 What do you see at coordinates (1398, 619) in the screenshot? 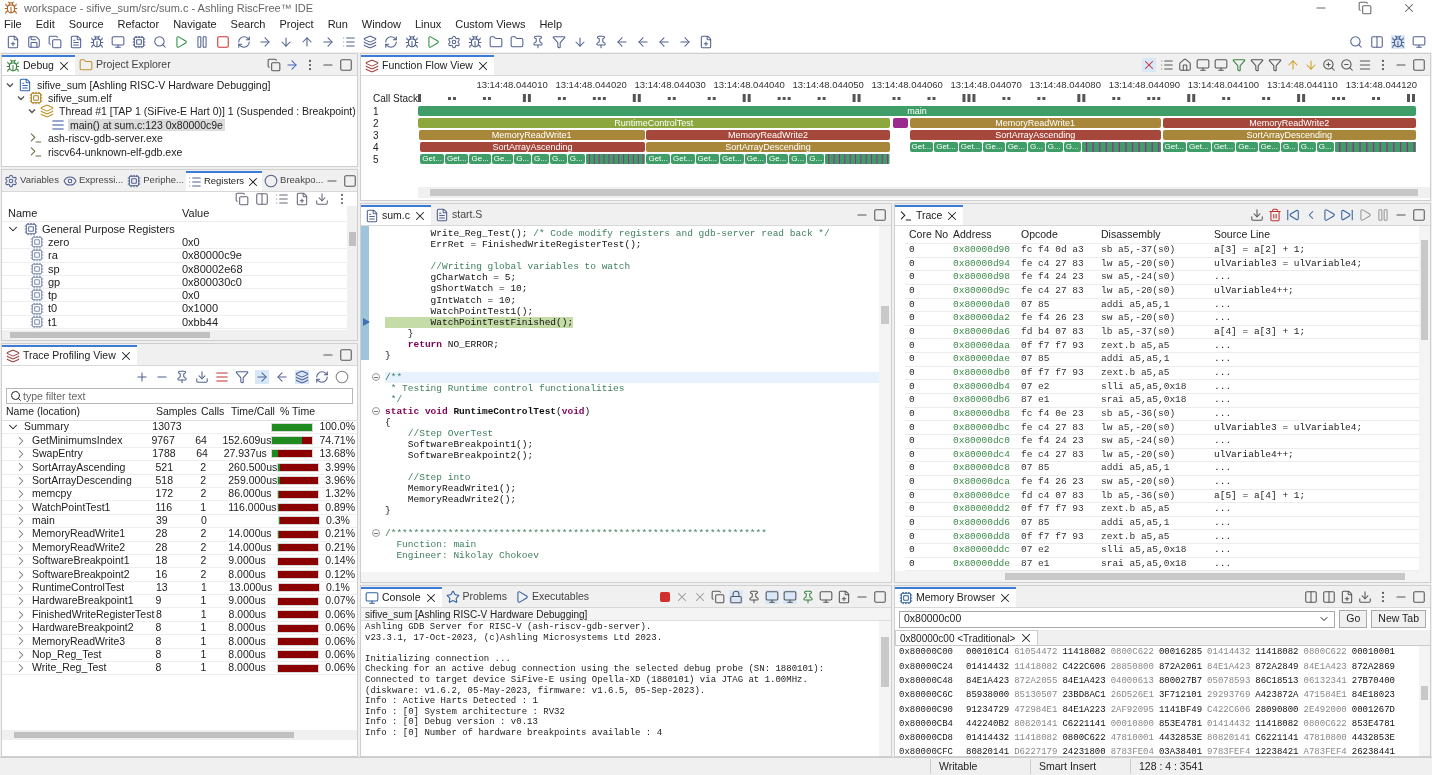
I see `new-tab-button: New Tab` at bounding box center [1398, 619].